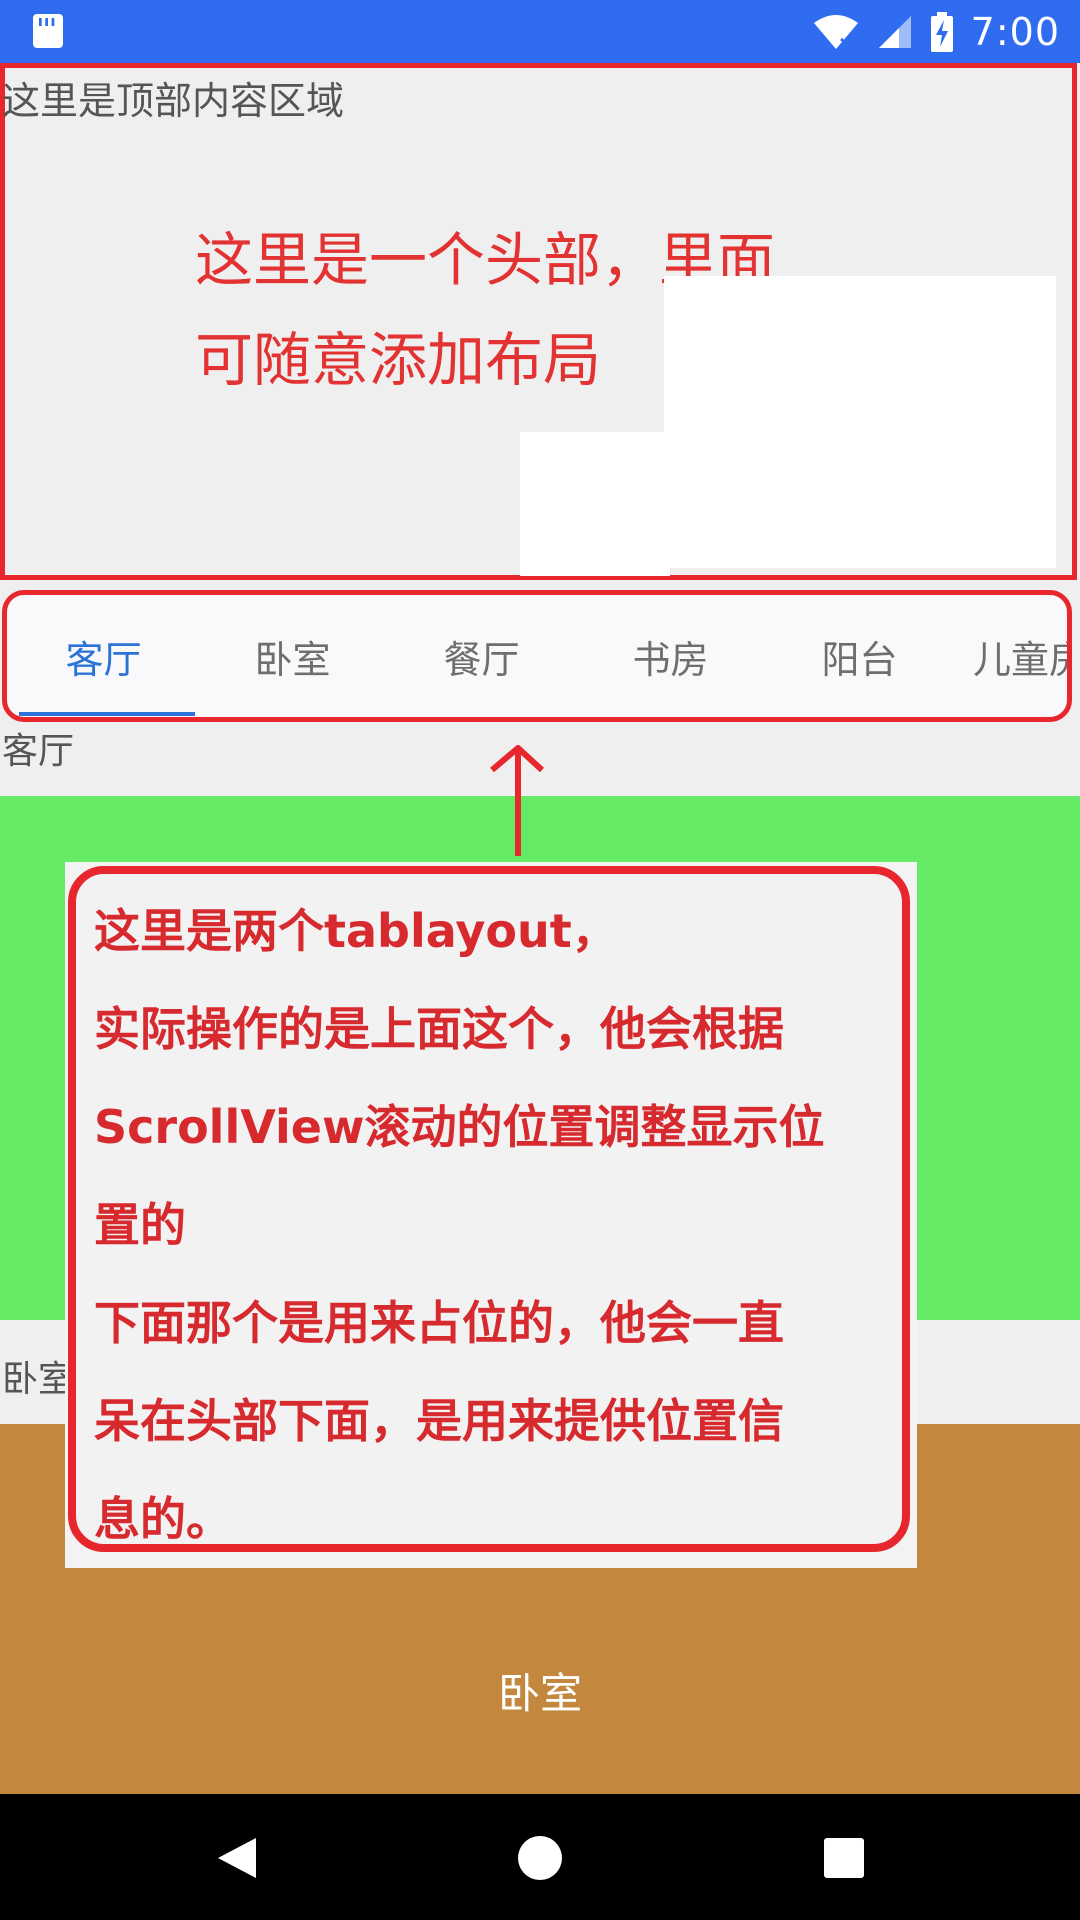 The image size is (1080, 1920). What do you see at coordinates (439, 1029) in the screenshot?
I see `annotation-note-line: 实际操作的是上面这个，他会根据` at bounding box center [439, 1029].